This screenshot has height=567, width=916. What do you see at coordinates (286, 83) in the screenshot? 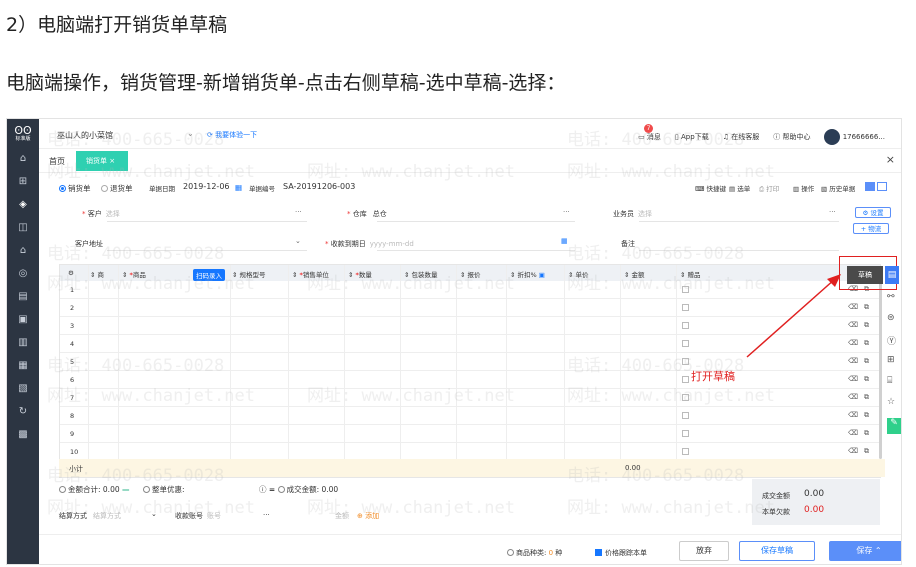
I see `instruction-text: 电脑端操作，销货管理-新增销货单-点击右侧草稿-选中草稿-选择：` at bounding box center [286, 83].